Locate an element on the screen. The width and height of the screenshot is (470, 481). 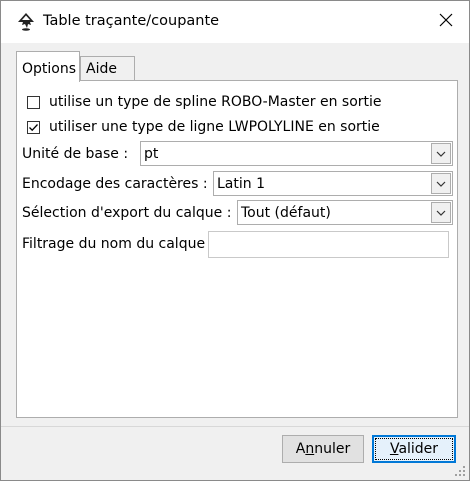
ok-button: Valider is located at coordinates (414, 449).